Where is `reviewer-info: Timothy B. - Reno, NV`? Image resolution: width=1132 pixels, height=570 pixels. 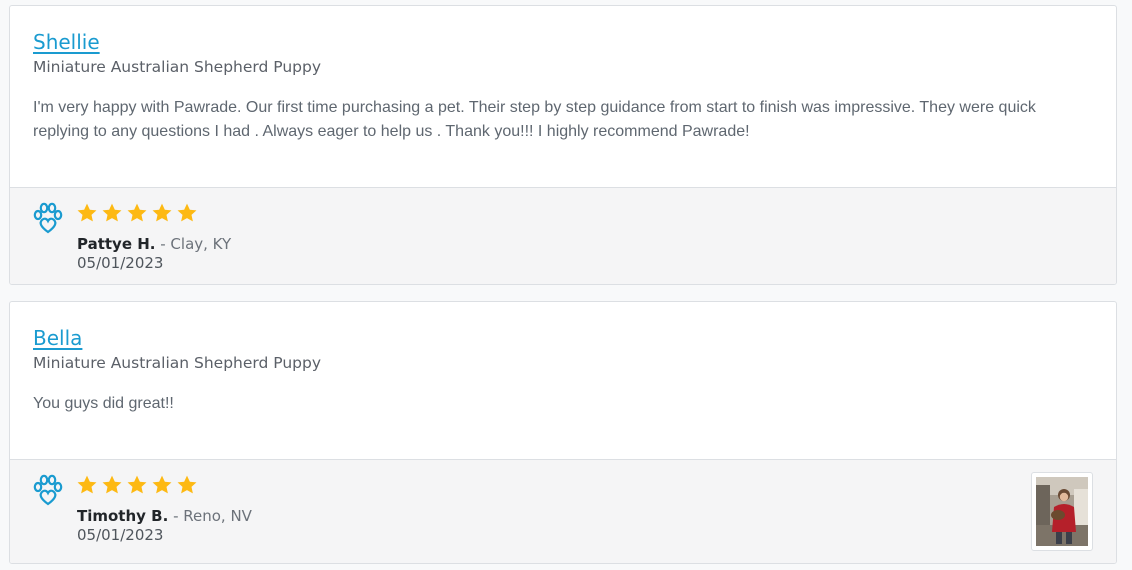
reviewer-info: Timothy B. - Reno, NV is located at coordinates (164, 516).